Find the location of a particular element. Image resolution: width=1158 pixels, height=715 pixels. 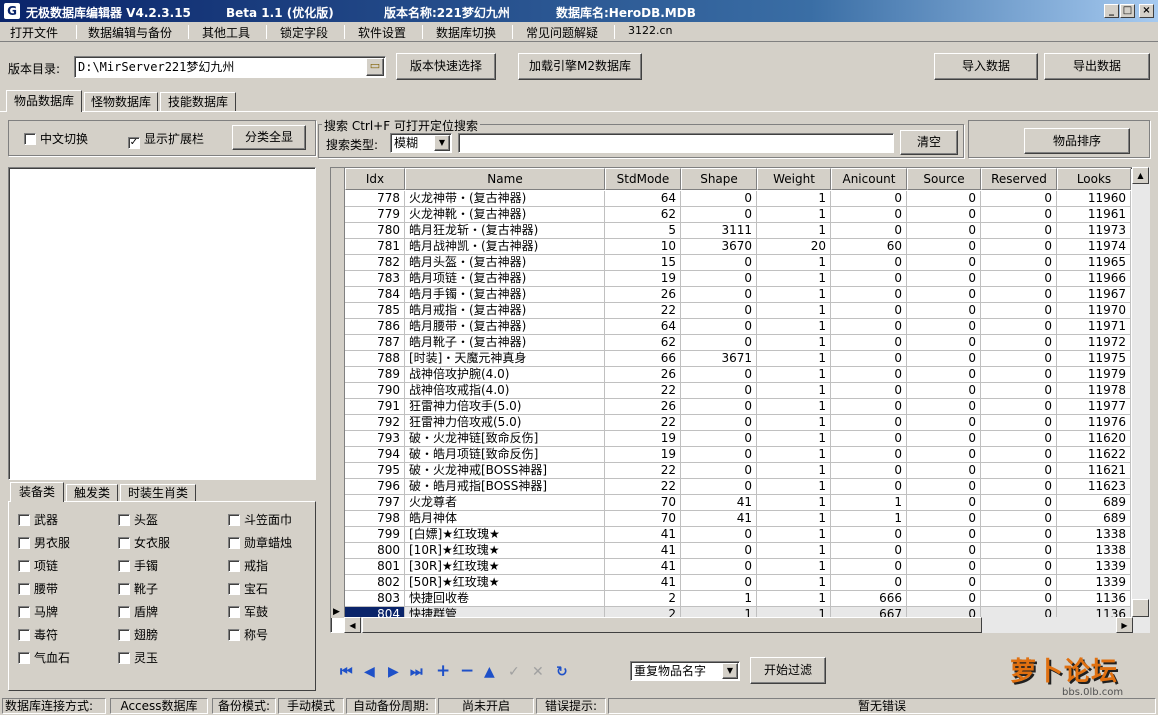

chevron-down-icon: ▼ is located at coordinates (730, 671).